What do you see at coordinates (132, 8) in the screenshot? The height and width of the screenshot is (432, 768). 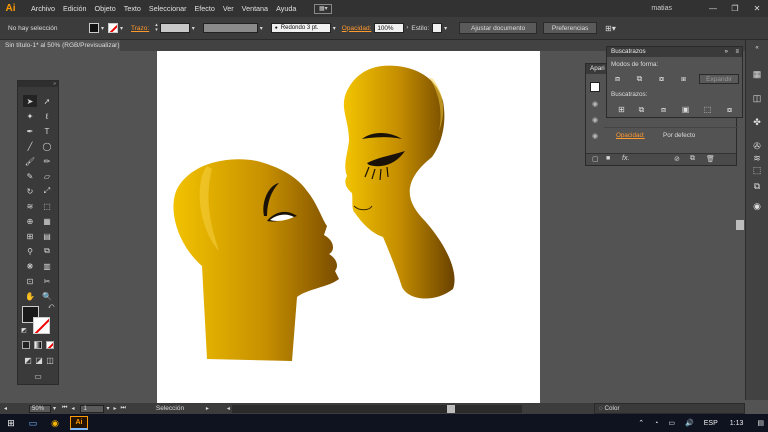 I see `menu-texto: Texto` at bounding box center [132, 8].